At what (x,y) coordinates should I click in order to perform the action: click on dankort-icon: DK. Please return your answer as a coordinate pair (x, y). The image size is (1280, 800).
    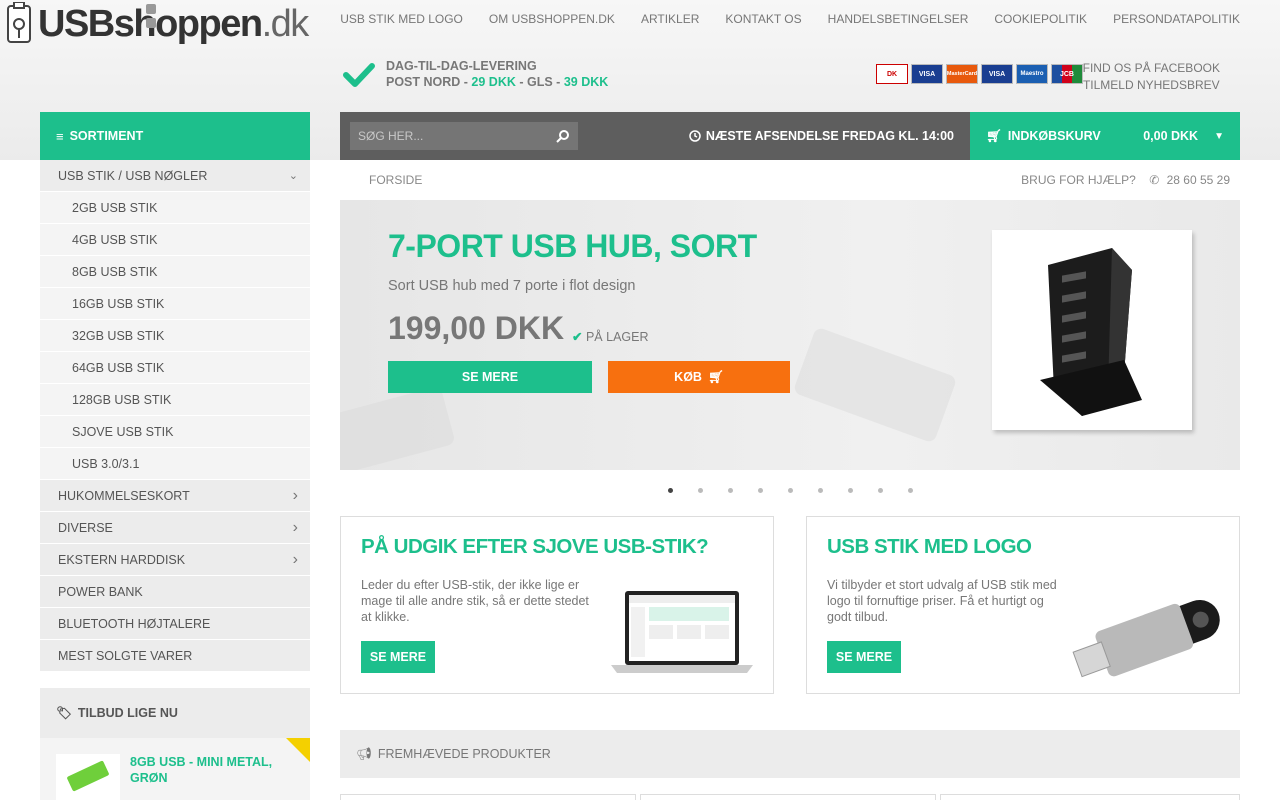
    Looking at the image, I should click on (892, 74).